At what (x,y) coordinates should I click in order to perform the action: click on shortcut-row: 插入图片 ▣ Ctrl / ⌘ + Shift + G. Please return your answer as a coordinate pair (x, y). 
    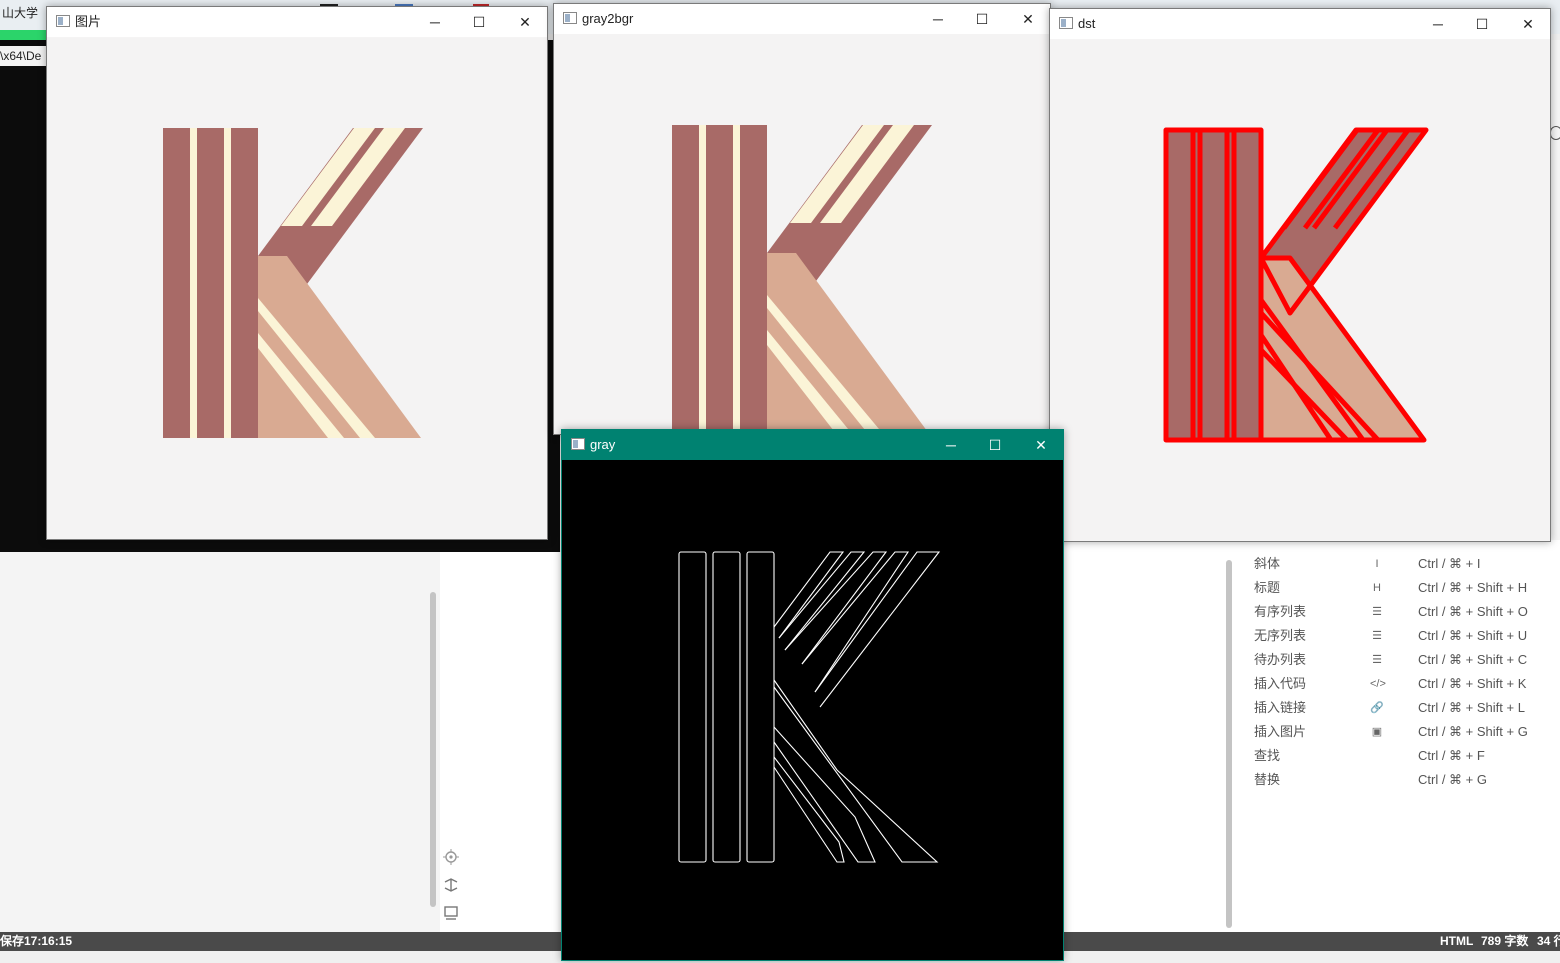
    Looking at the image, I should click on (1398, 732).